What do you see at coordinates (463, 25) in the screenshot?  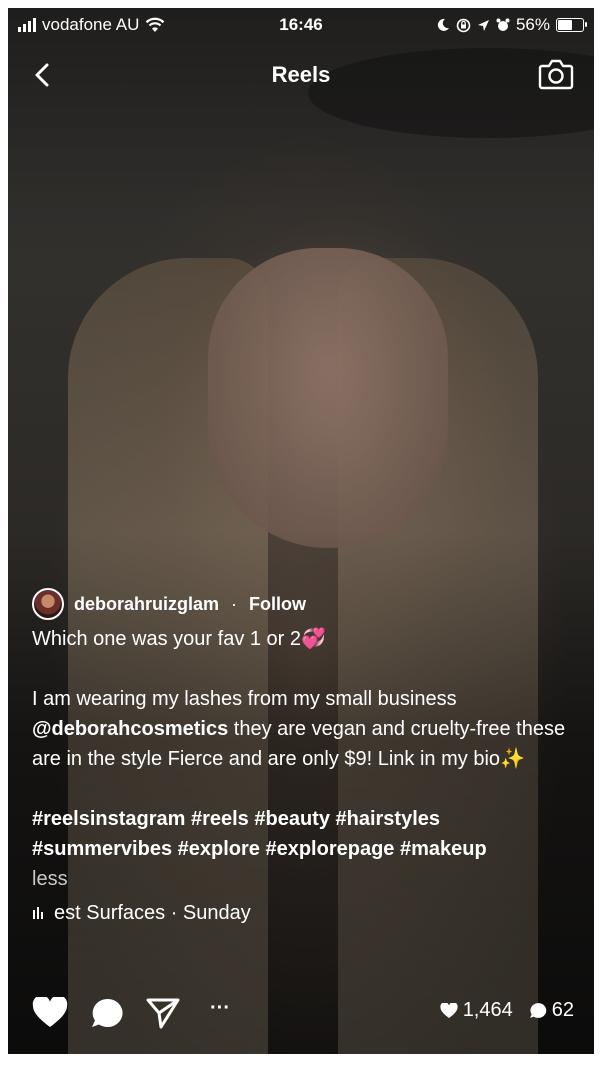 I see `rotation-lock-icon` at bounding box center [463, 25].